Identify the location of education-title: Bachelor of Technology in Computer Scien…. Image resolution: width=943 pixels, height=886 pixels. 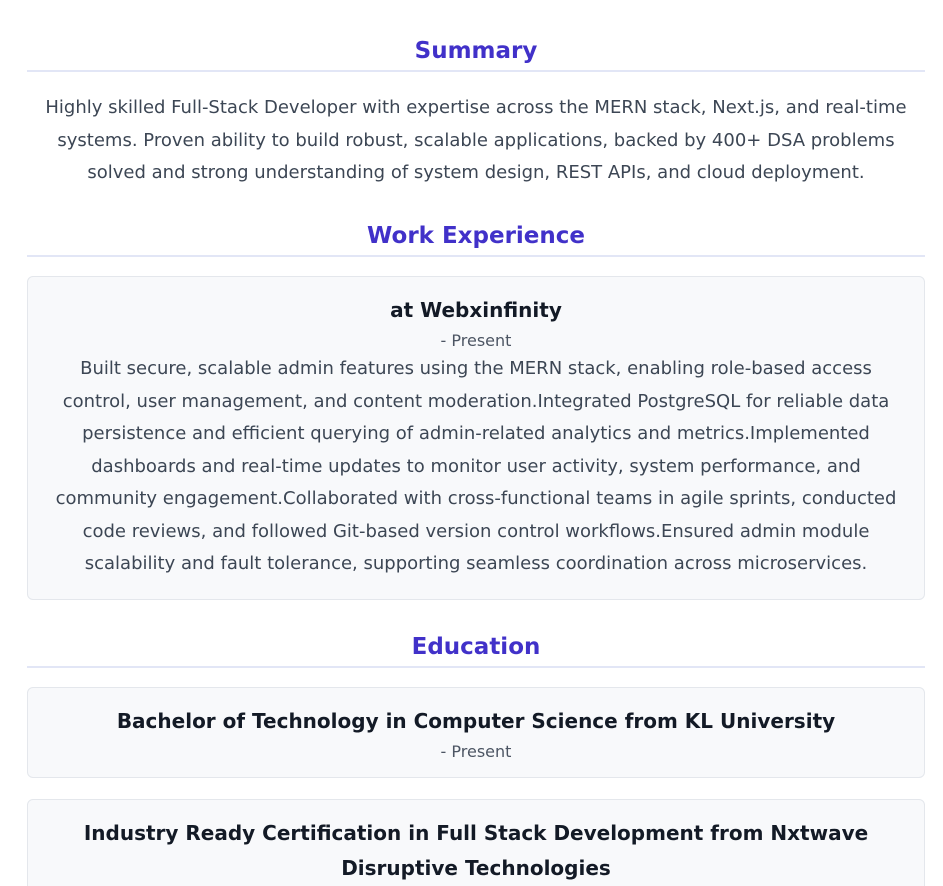
(476, 721).